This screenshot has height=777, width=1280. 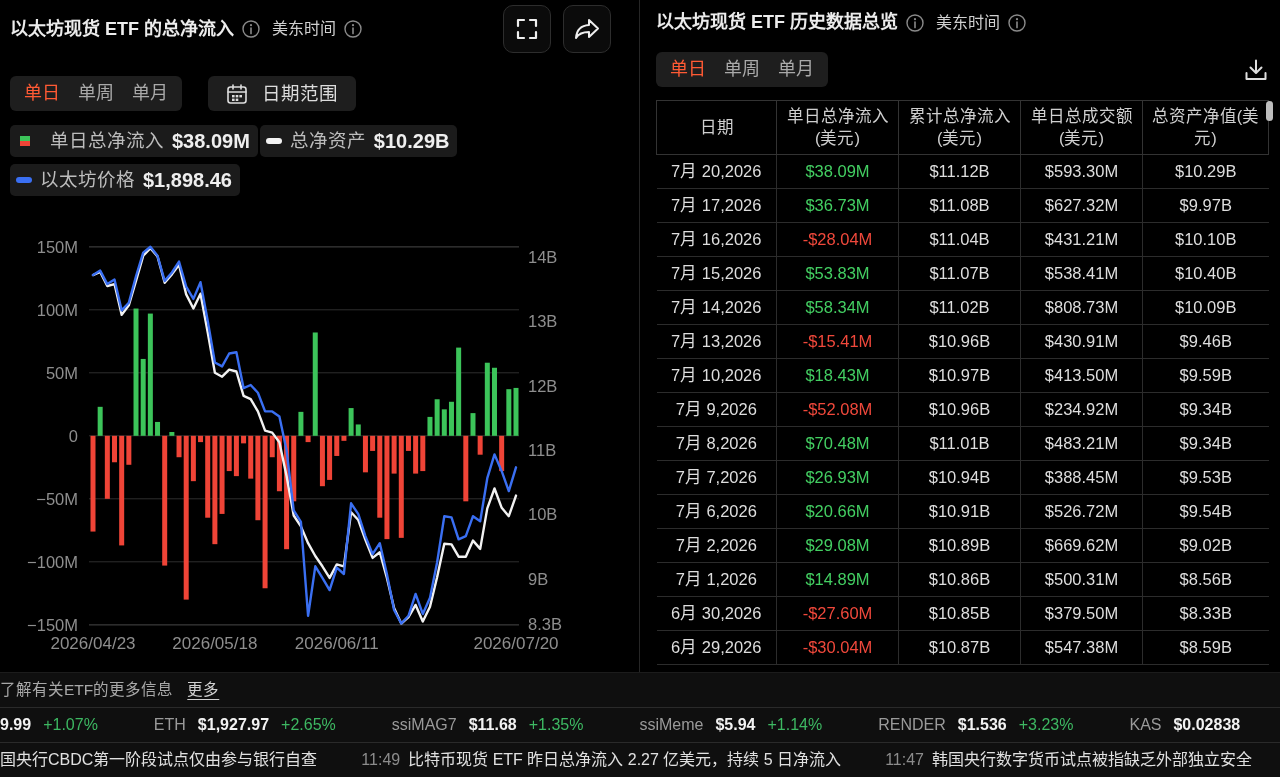 I want to click on ticker-change: +1.14%, so click(x=795, y=725).